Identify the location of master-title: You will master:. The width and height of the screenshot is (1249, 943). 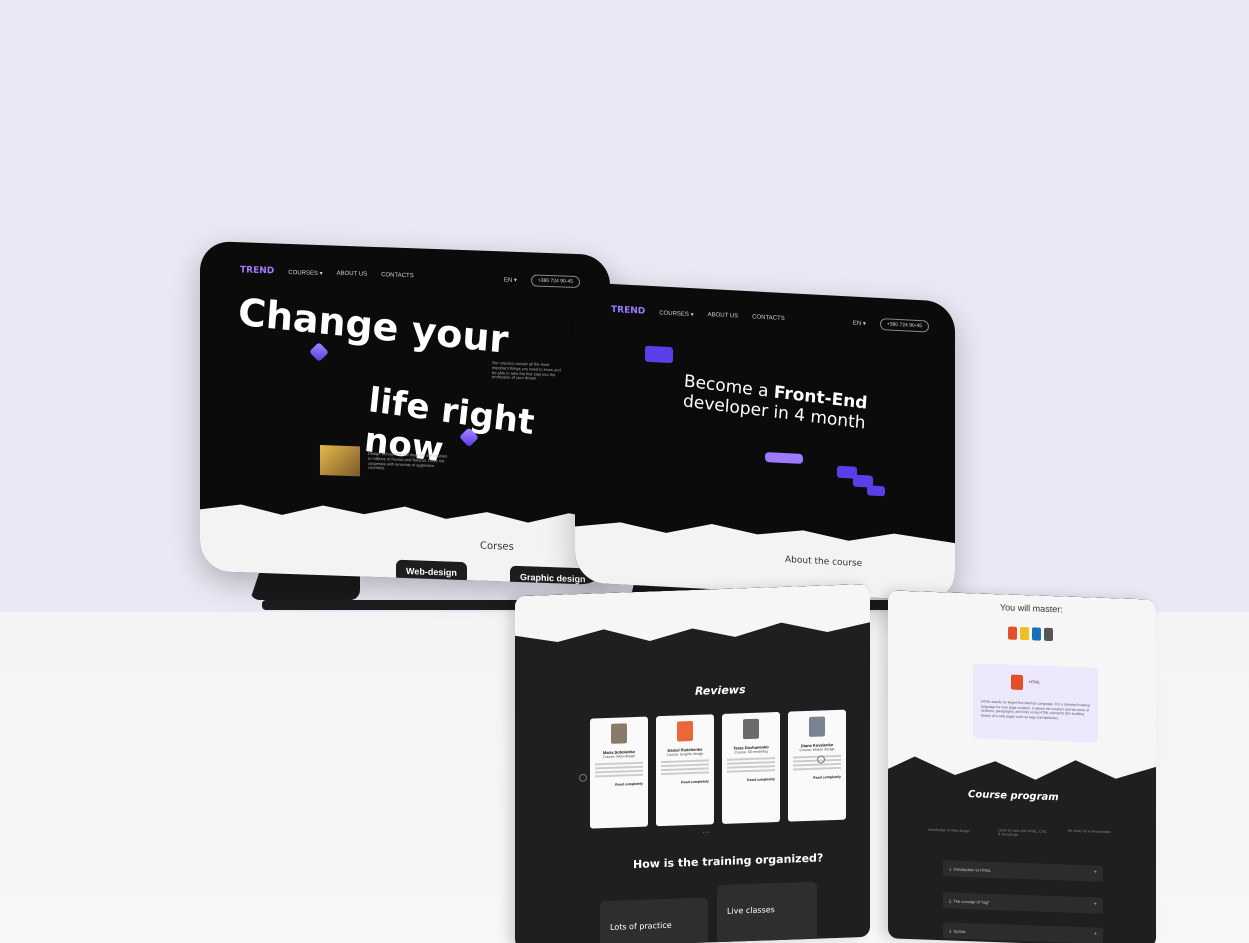
(1031, 608).